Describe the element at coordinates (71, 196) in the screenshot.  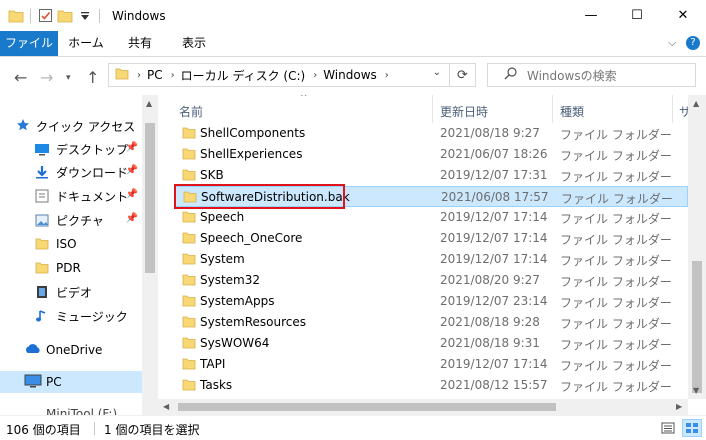
I see `sidebar-item-documents: ドキュメント 📌` at that location.